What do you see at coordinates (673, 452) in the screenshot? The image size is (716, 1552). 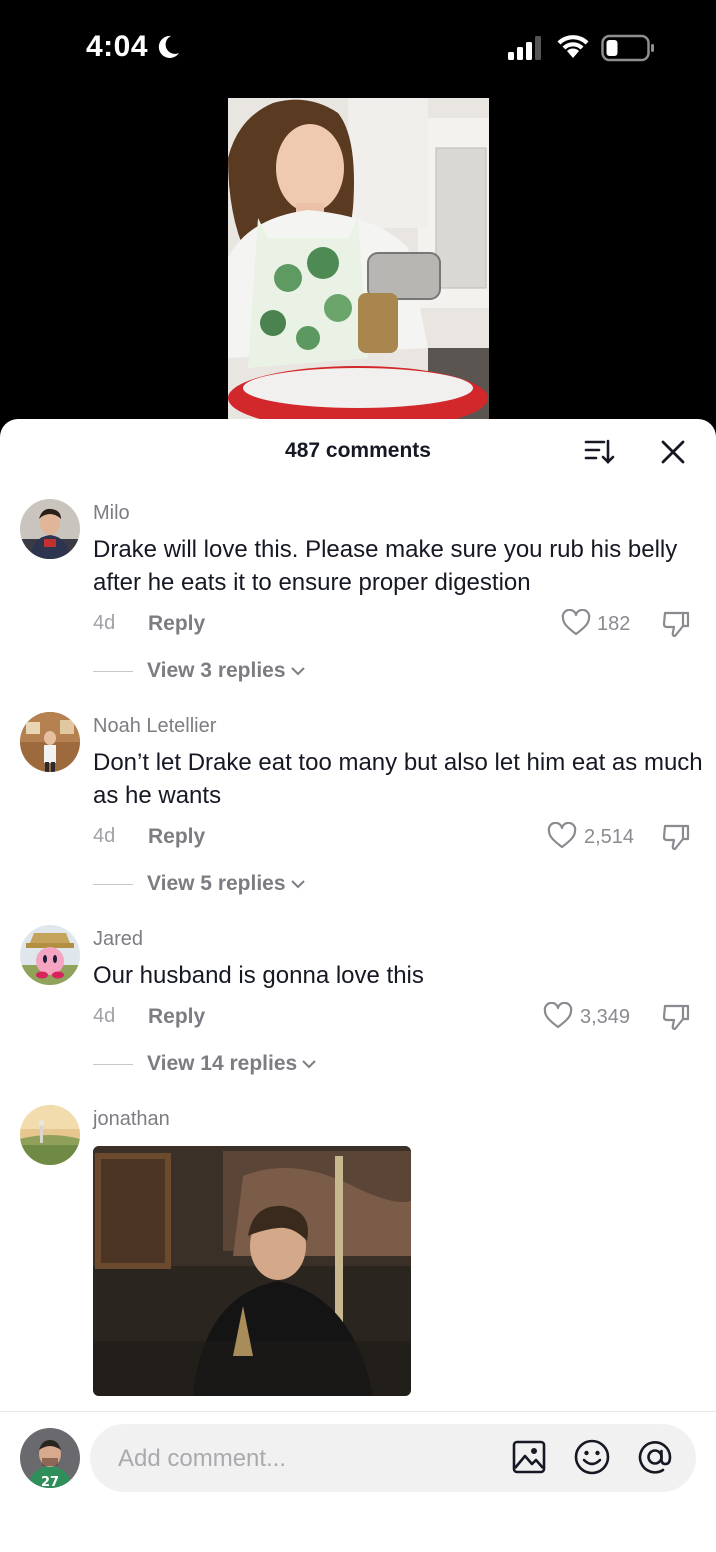 I see `close-icon` at bounding box center [673, 452].